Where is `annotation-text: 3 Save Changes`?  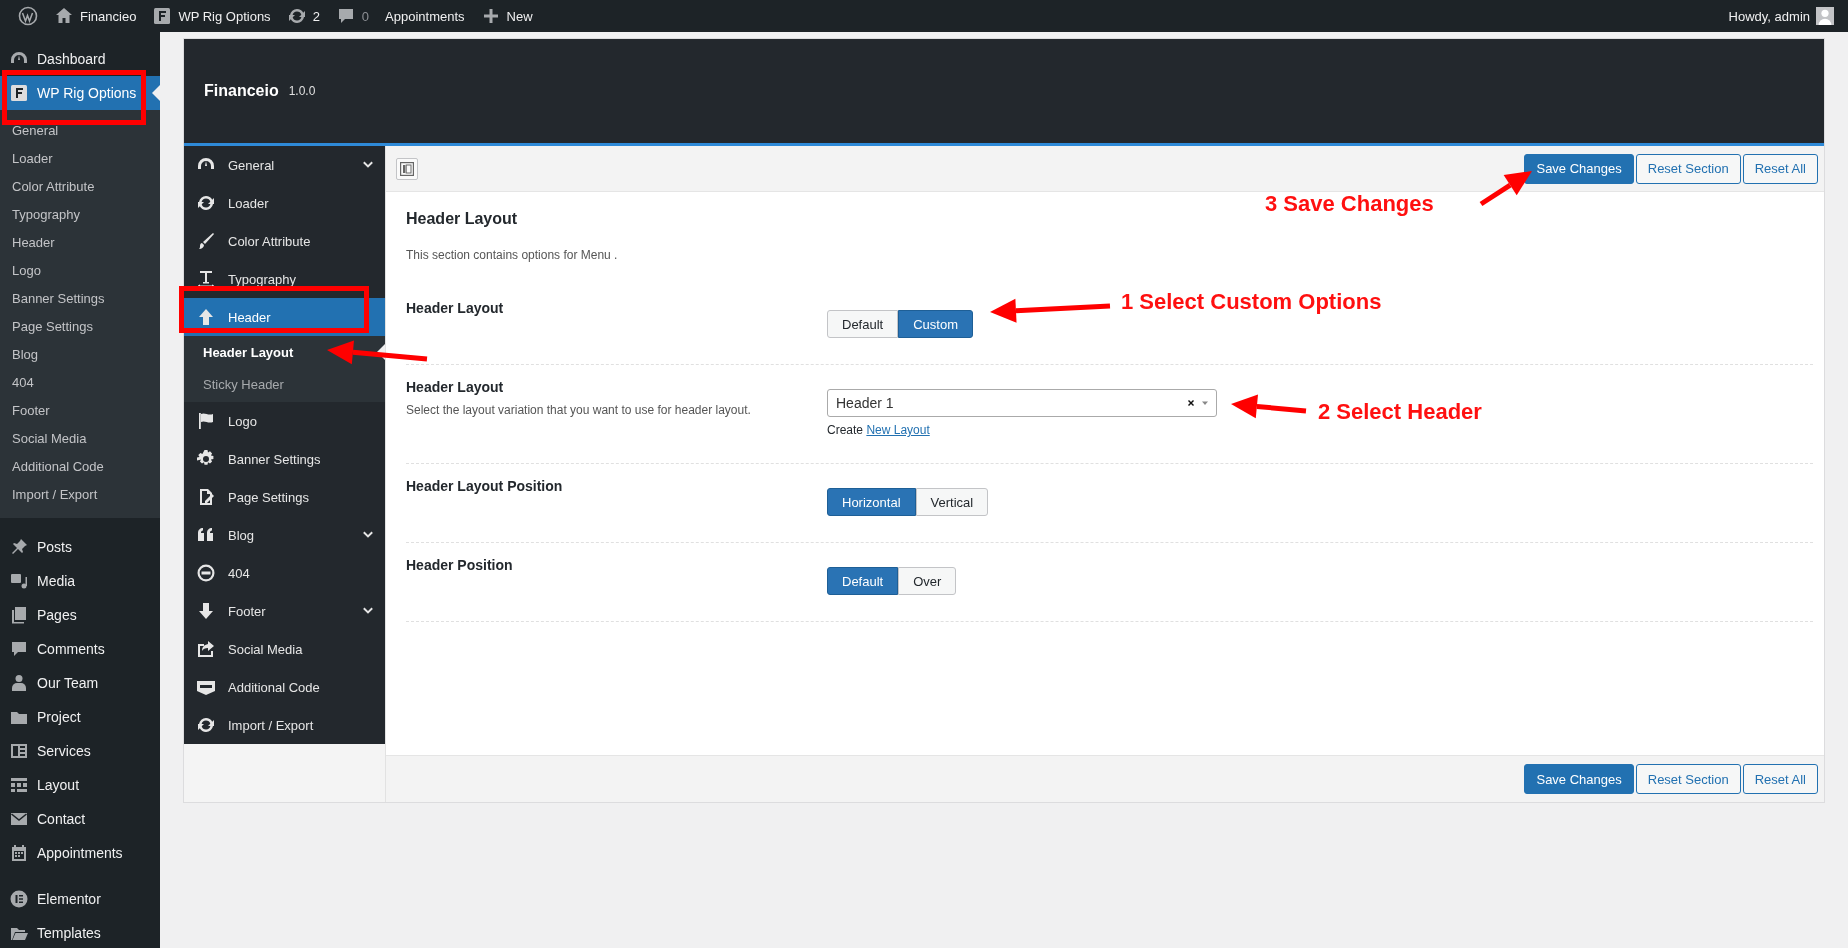 annotation-text: 3 Save Changes is located at coordinates (1349, 204).